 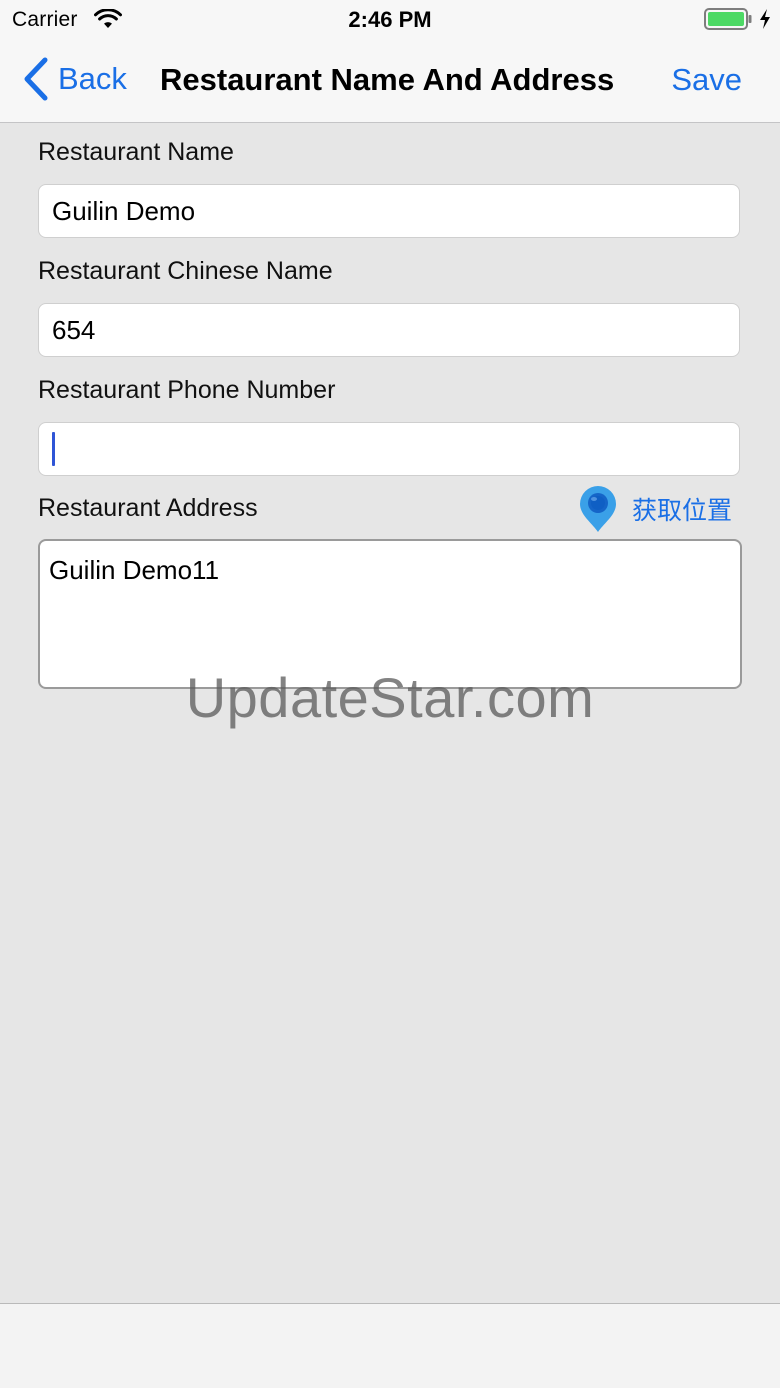 What do you see at coordinates (728, 19) in the screenshot?
I see `battery-icon` at bounding box center [728, 19].